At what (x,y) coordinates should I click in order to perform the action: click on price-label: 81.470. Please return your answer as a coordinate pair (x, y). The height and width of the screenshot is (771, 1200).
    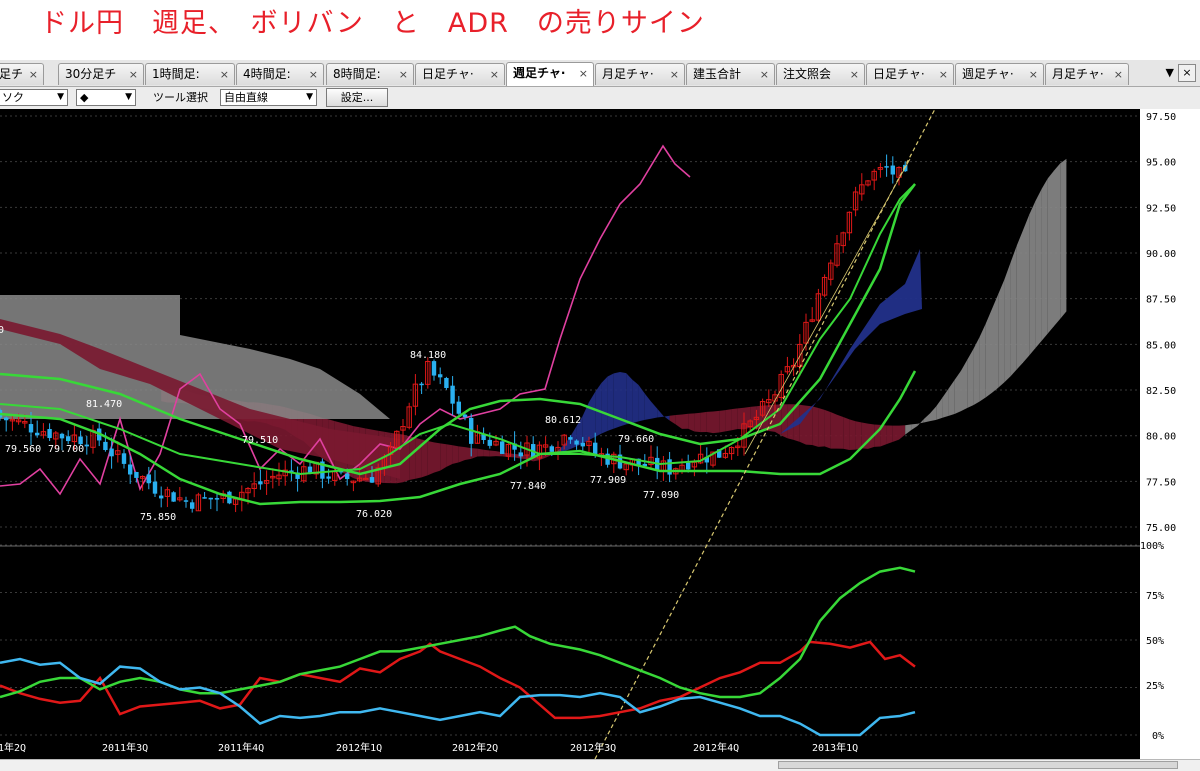
    Looking at the image, I should click on (104, 404).